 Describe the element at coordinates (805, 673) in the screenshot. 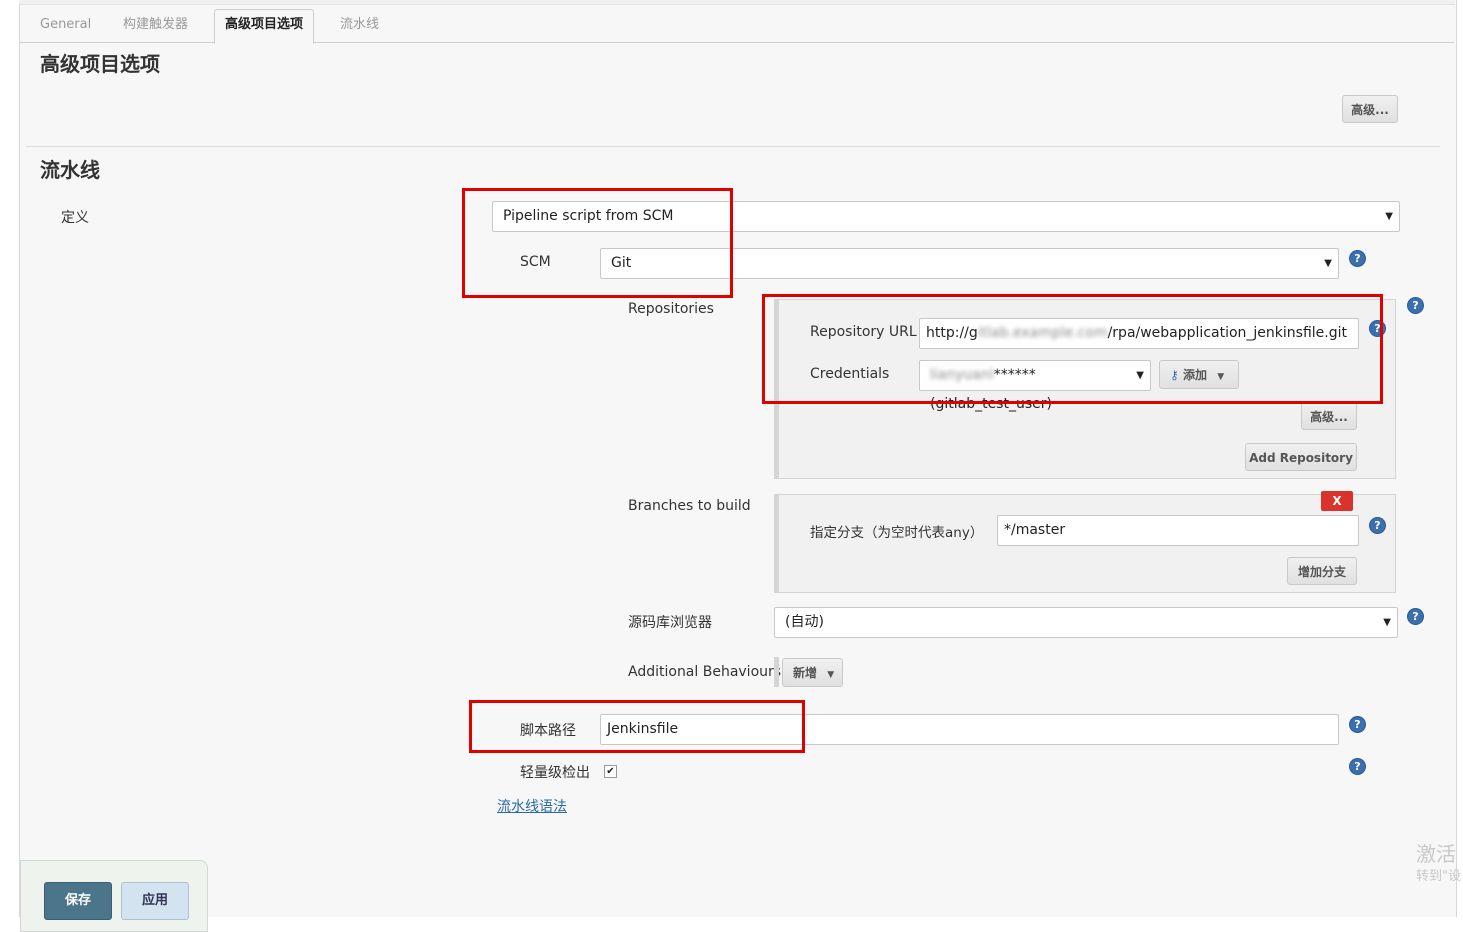

I see `add-behaviour-label: 新增` at that location.